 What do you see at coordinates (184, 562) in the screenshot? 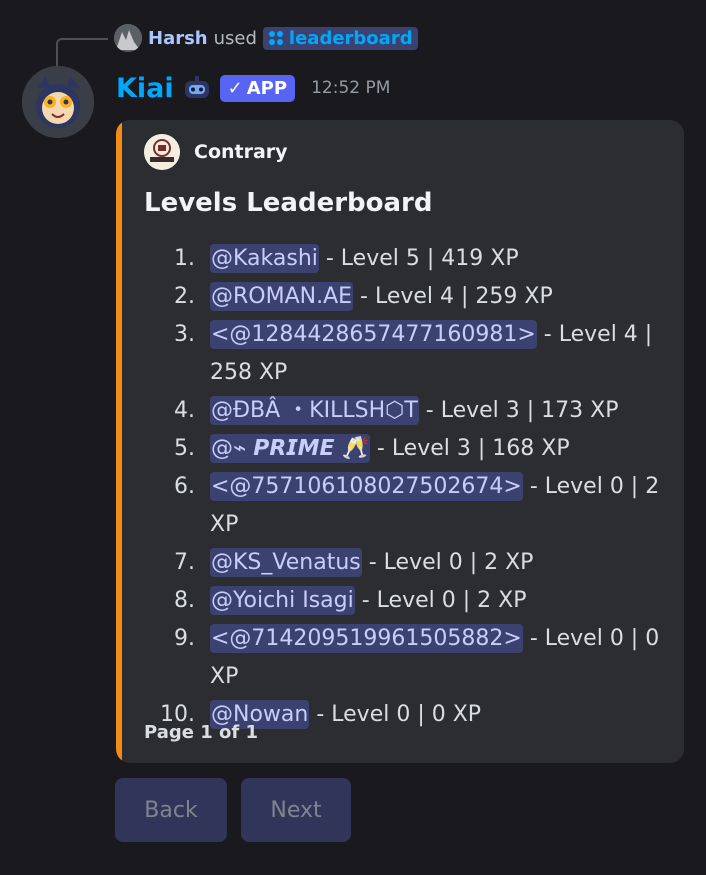
I see `rank-number: 7.` at bounding box center [184, 562].